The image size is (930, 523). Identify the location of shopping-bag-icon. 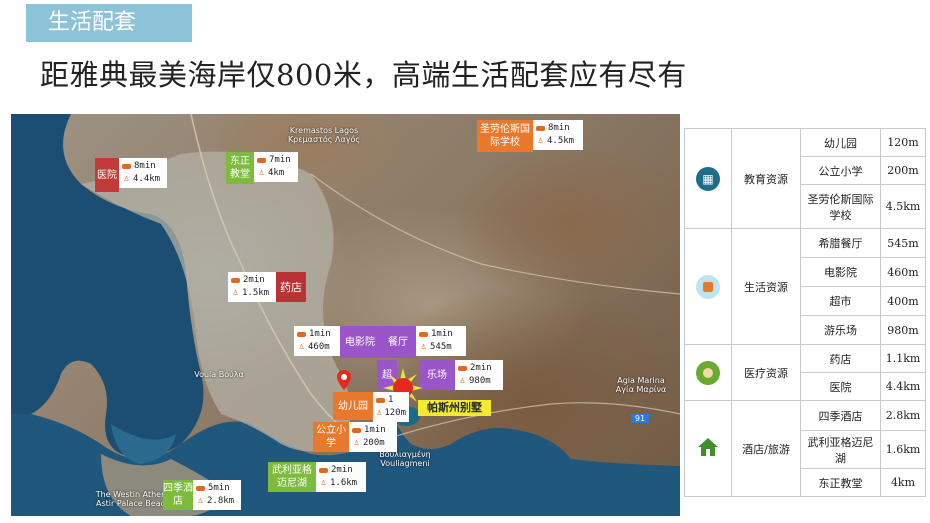
(708, 286).